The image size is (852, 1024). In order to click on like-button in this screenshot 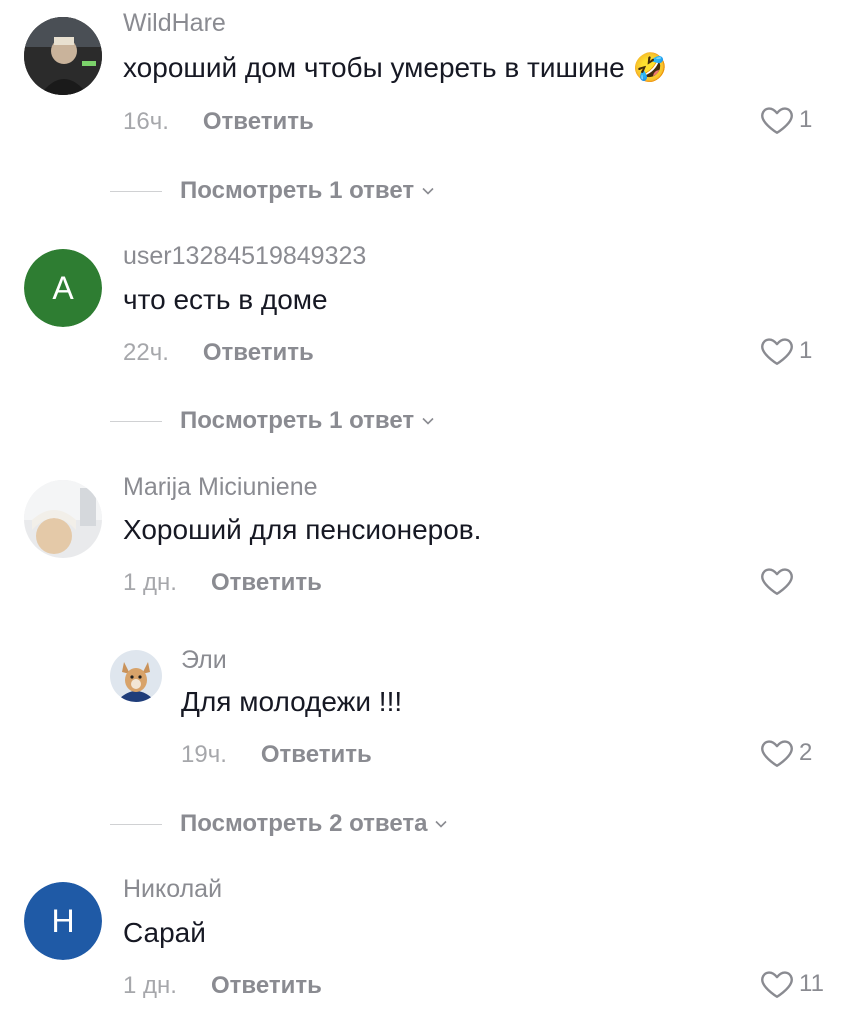, I will do `click(779, 581)`.